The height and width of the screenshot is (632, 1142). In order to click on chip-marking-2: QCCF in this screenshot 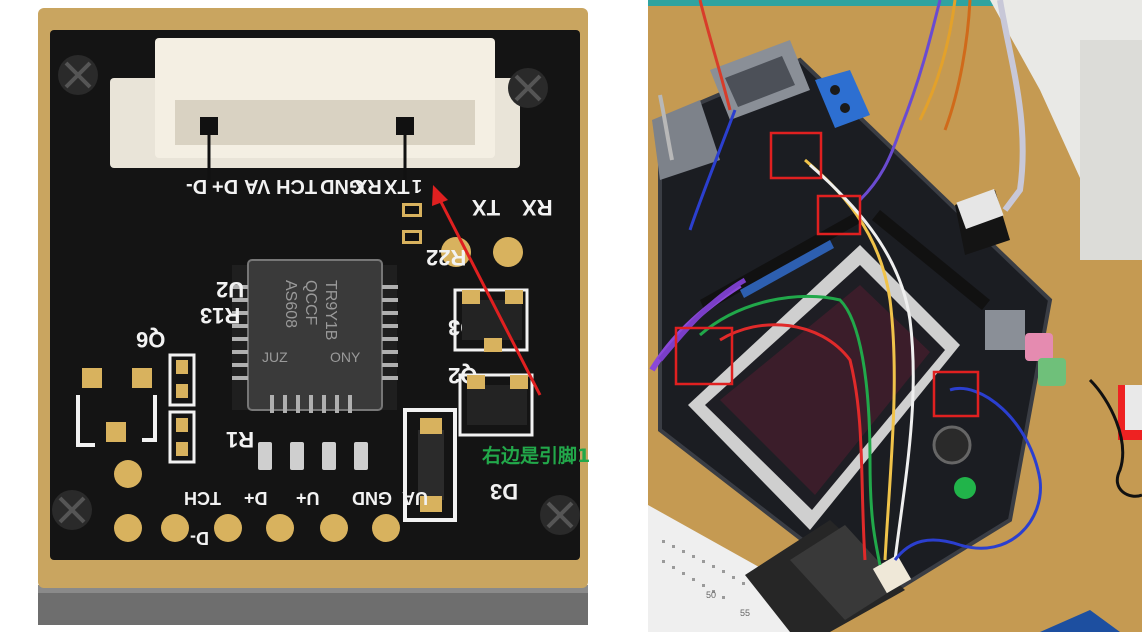, I will do `click(310, 303)`.